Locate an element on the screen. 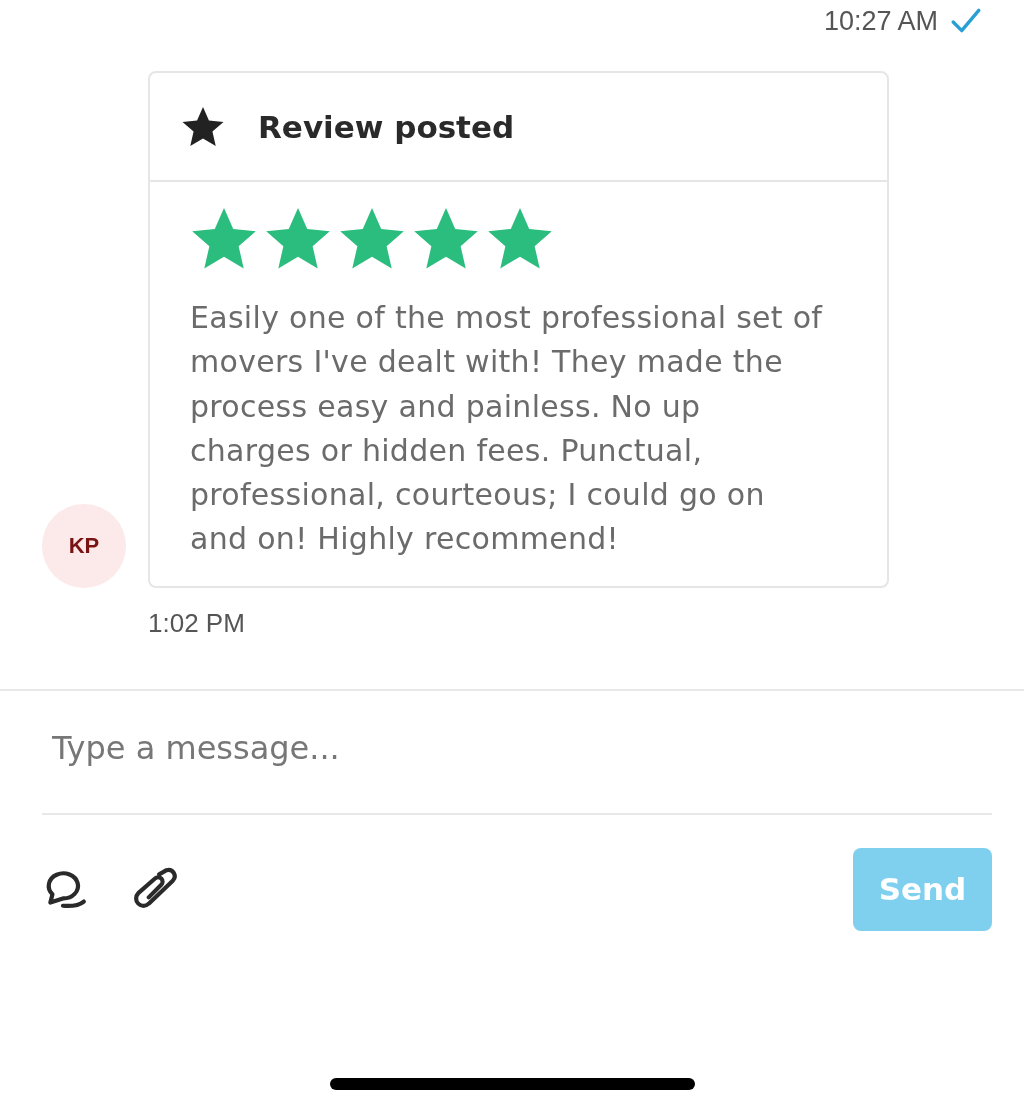  message-time: 1:02 PM is located at coordinates (197, 623).